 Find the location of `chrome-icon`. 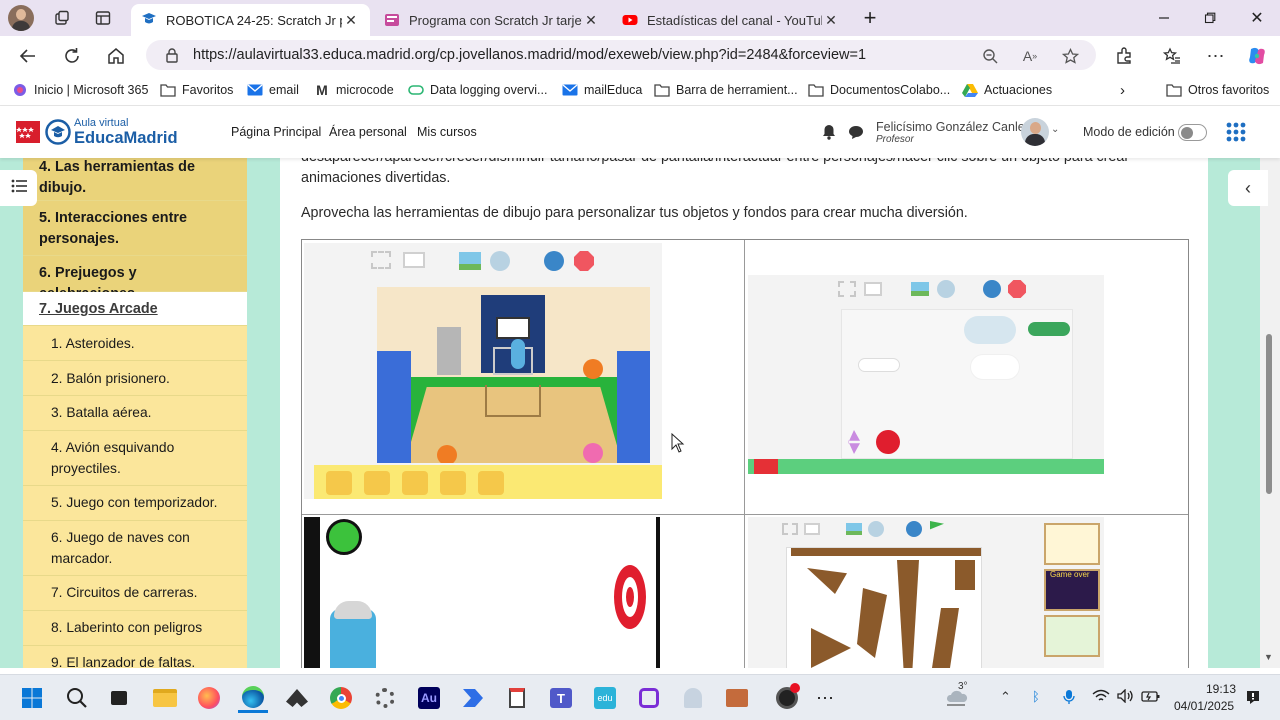

chrome-icon is located at coordinates (341, 698).